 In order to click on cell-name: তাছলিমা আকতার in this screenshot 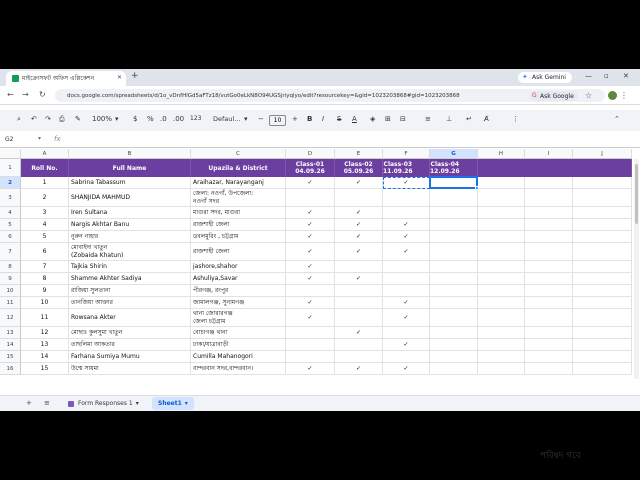, I will do `click(130, 345)`.